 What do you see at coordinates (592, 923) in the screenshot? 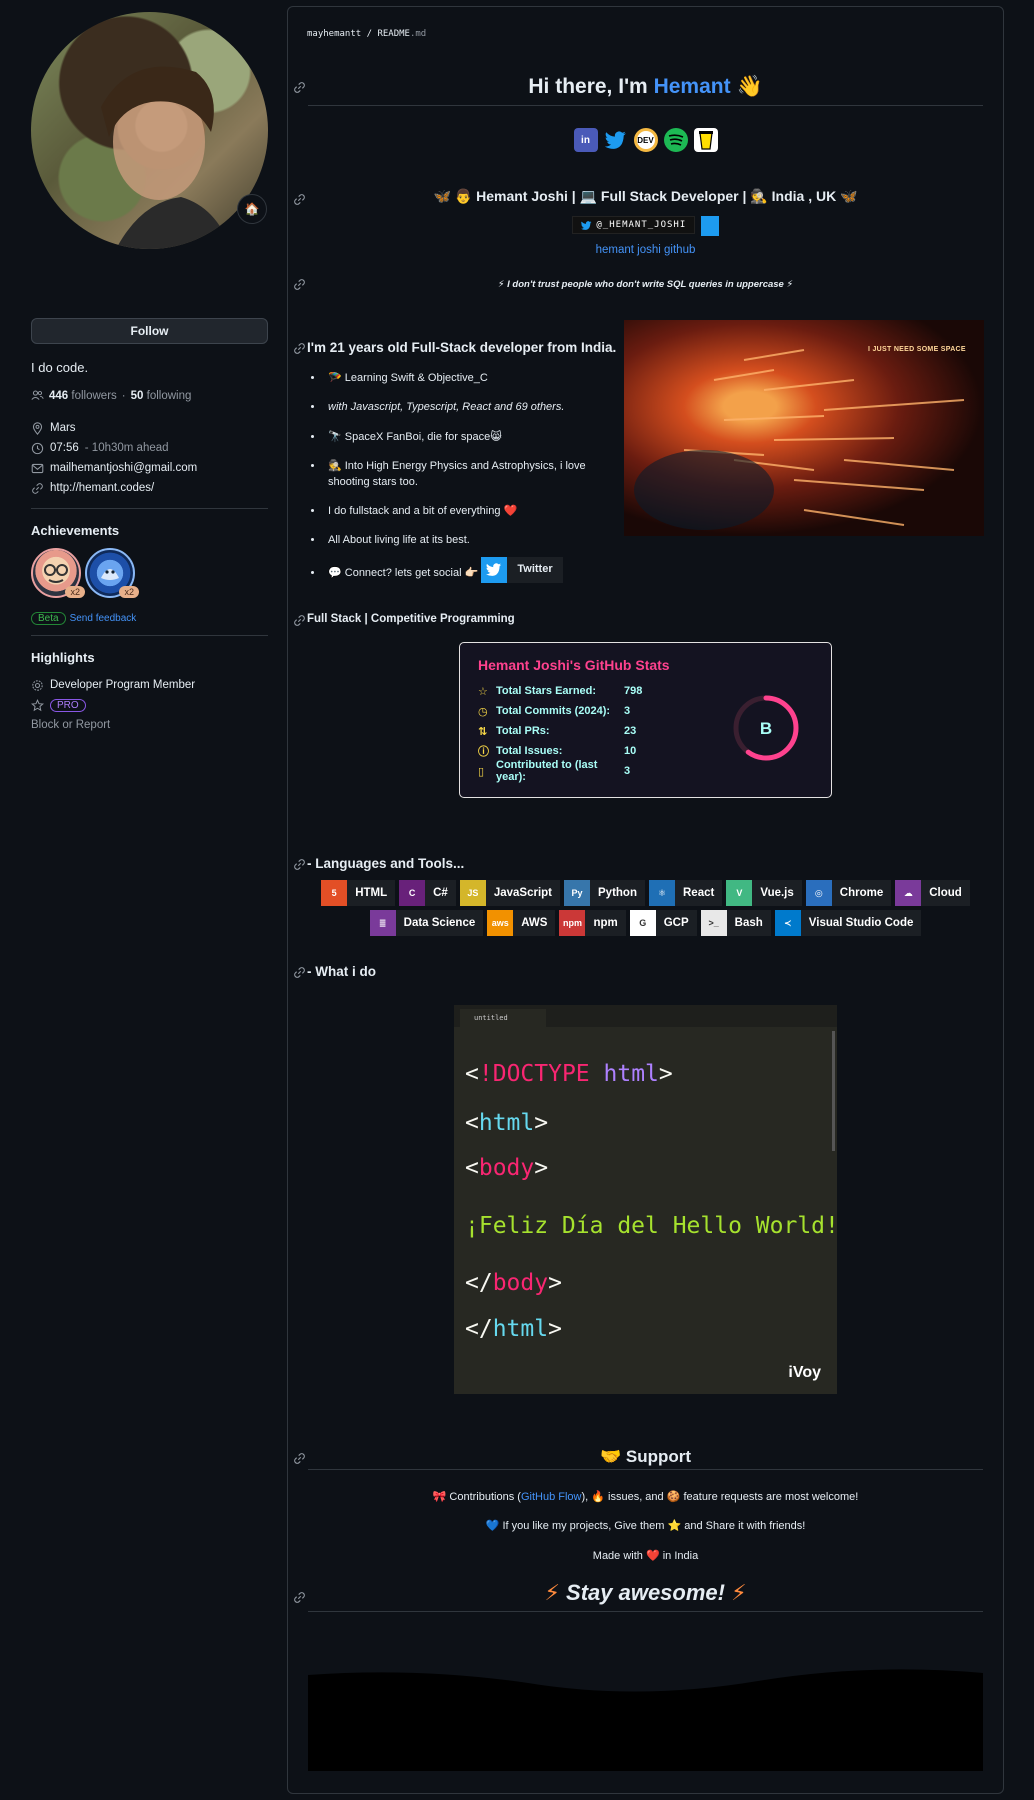
I see `tool-badge-npm: npm npm` at bounding box center [592, 923].